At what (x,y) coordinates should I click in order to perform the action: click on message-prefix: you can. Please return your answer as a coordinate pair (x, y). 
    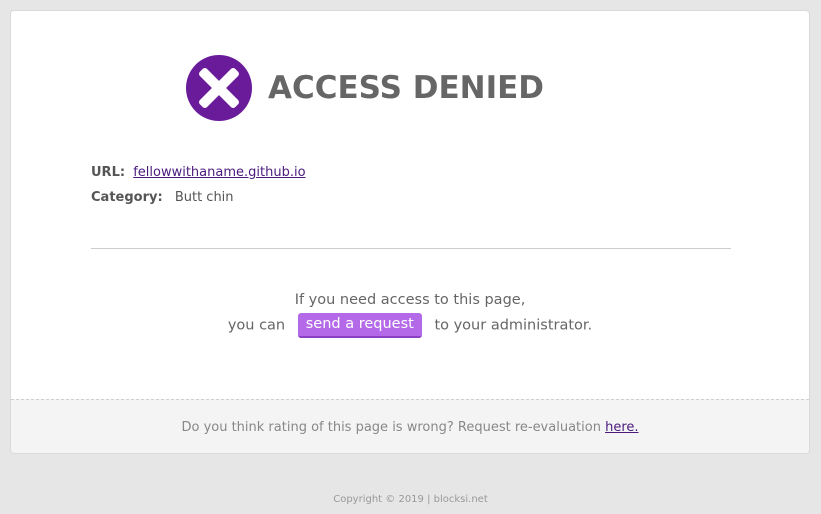
    Looking at the image, I should click on (256, 325).